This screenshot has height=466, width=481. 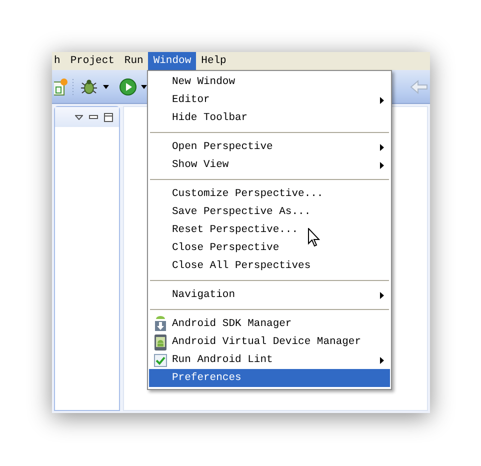 What do you see at coordinates (61, 87) in the screenshot?
I see `new-file-icon` at bounding box center [61, 87].